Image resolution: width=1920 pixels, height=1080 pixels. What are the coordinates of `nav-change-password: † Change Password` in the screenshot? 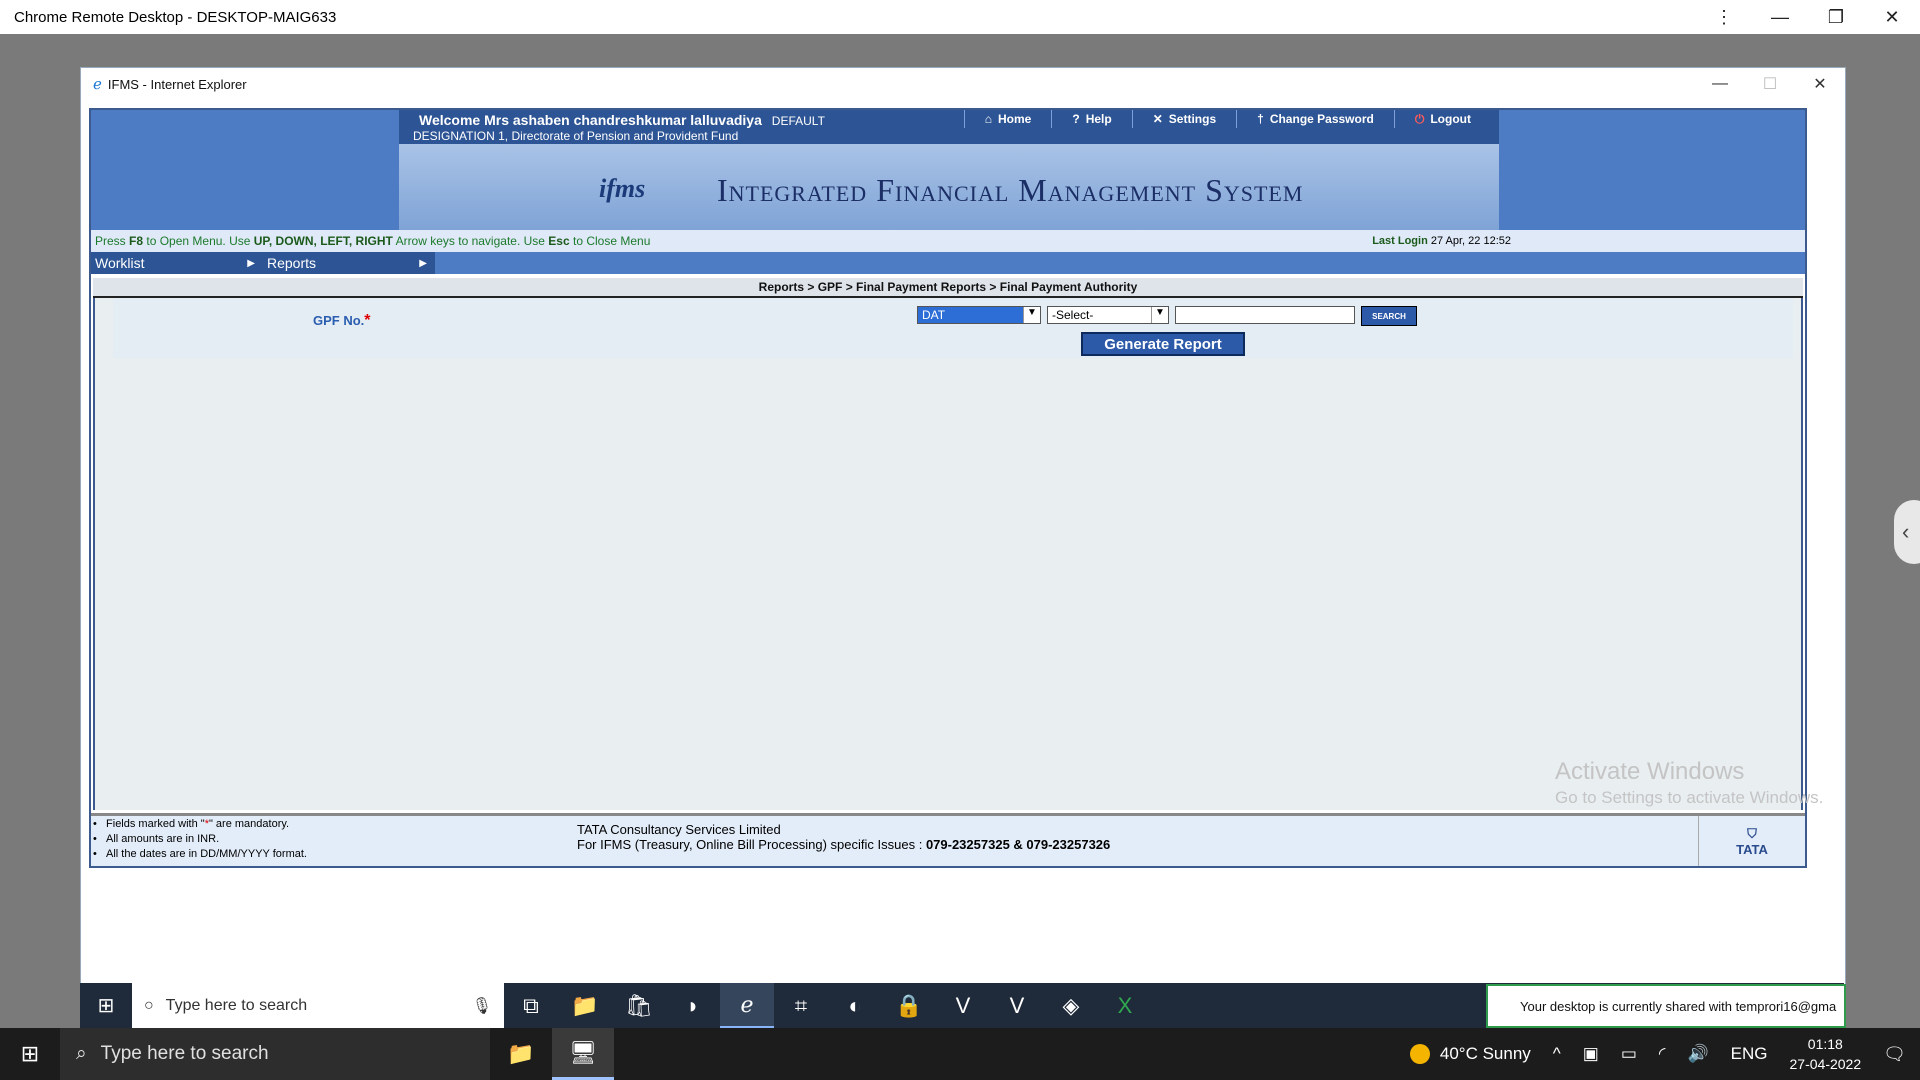 It's located at (1315, 119).